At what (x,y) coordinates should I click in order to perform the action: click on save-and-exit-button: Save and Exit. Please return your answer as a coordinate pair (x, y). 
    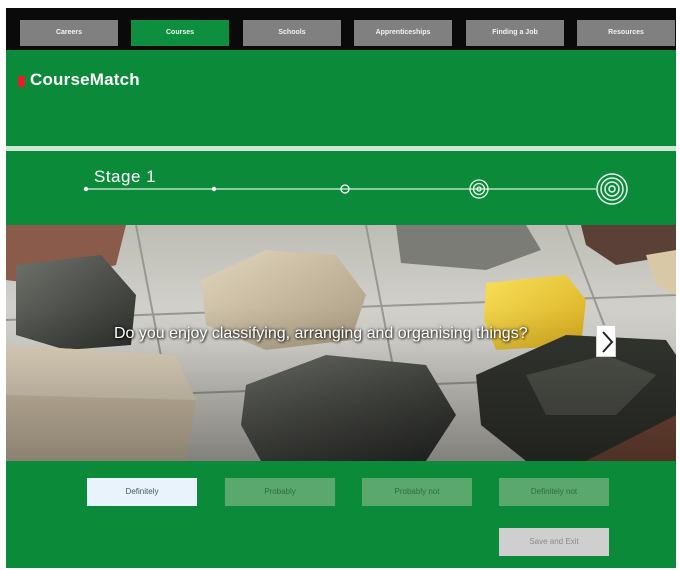
    Looking at the image, I should click on (554, 542).